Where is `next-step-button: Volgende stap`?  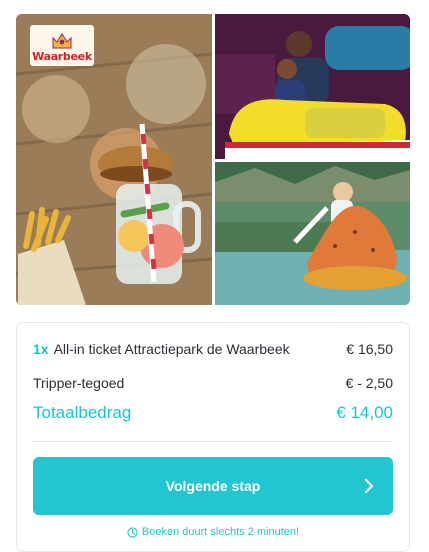
next-step-button: Volgende stap is located at coordinates (213, 486).